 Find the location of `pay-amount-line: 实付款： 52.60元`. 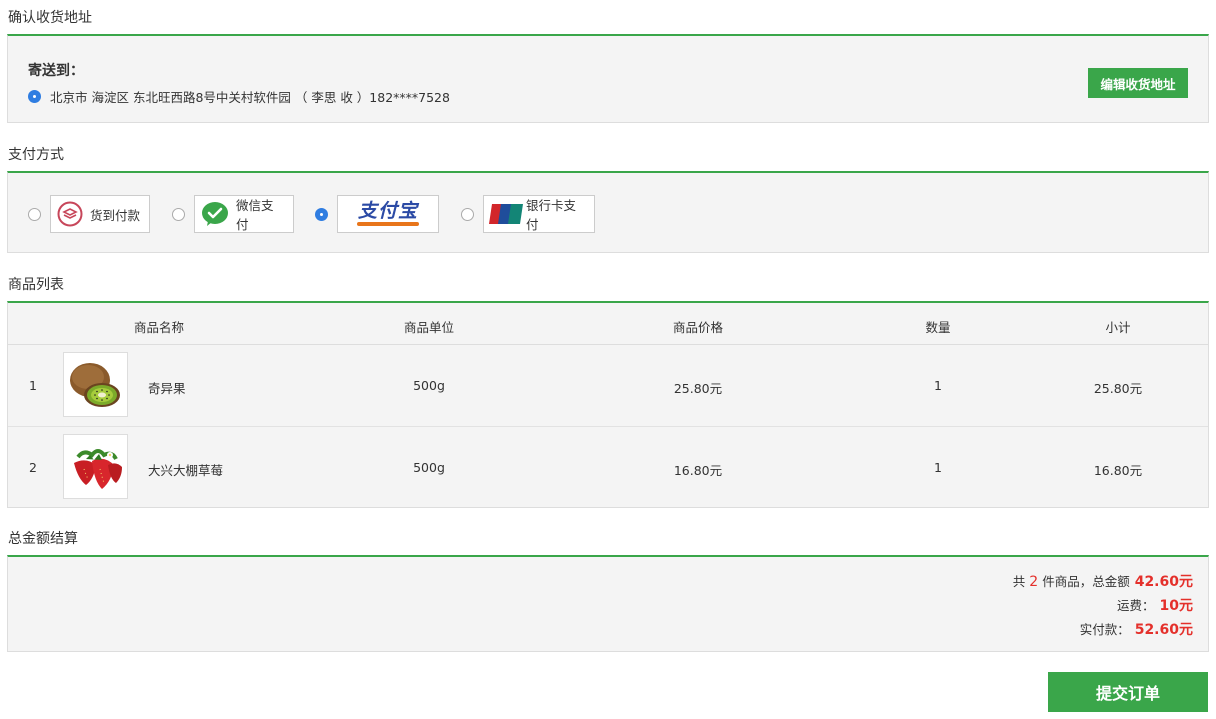

pay-amount-line: 实付款： 52.60元 is located at coordinates (1136, 629).